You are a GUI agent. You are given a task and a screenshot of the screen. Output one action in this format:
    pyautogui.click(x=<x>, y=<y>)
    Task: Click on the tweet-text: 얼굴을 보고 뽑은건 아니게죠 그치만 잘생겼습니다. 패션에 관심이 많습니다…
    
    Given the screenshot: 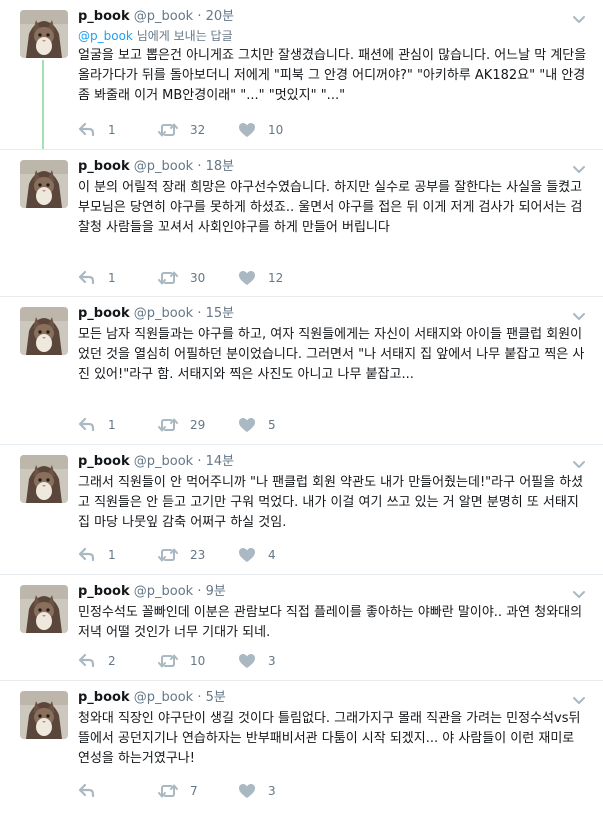 What is the action you would take?
    pyautogui.click(x=332, y=75)
    